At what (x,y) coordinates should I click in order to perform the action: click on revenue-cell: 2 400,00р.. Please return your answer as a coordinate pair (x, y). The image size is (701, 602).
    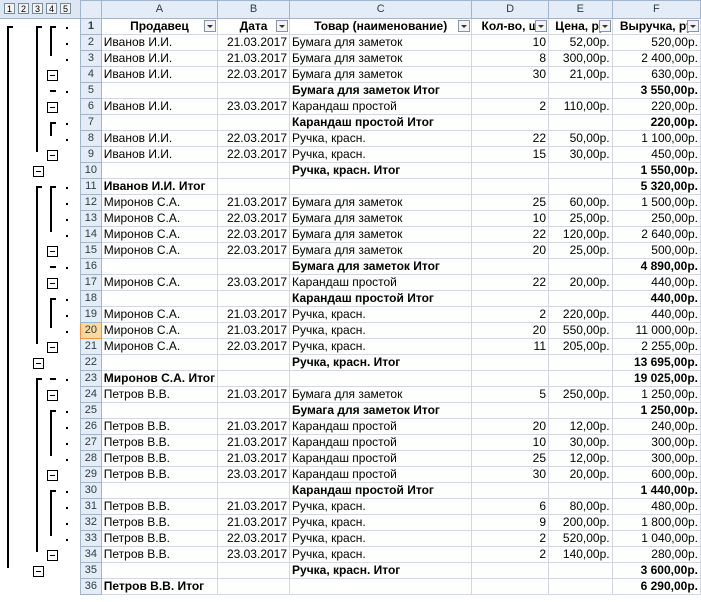
    Looking at the image, I should click on (656, 58).